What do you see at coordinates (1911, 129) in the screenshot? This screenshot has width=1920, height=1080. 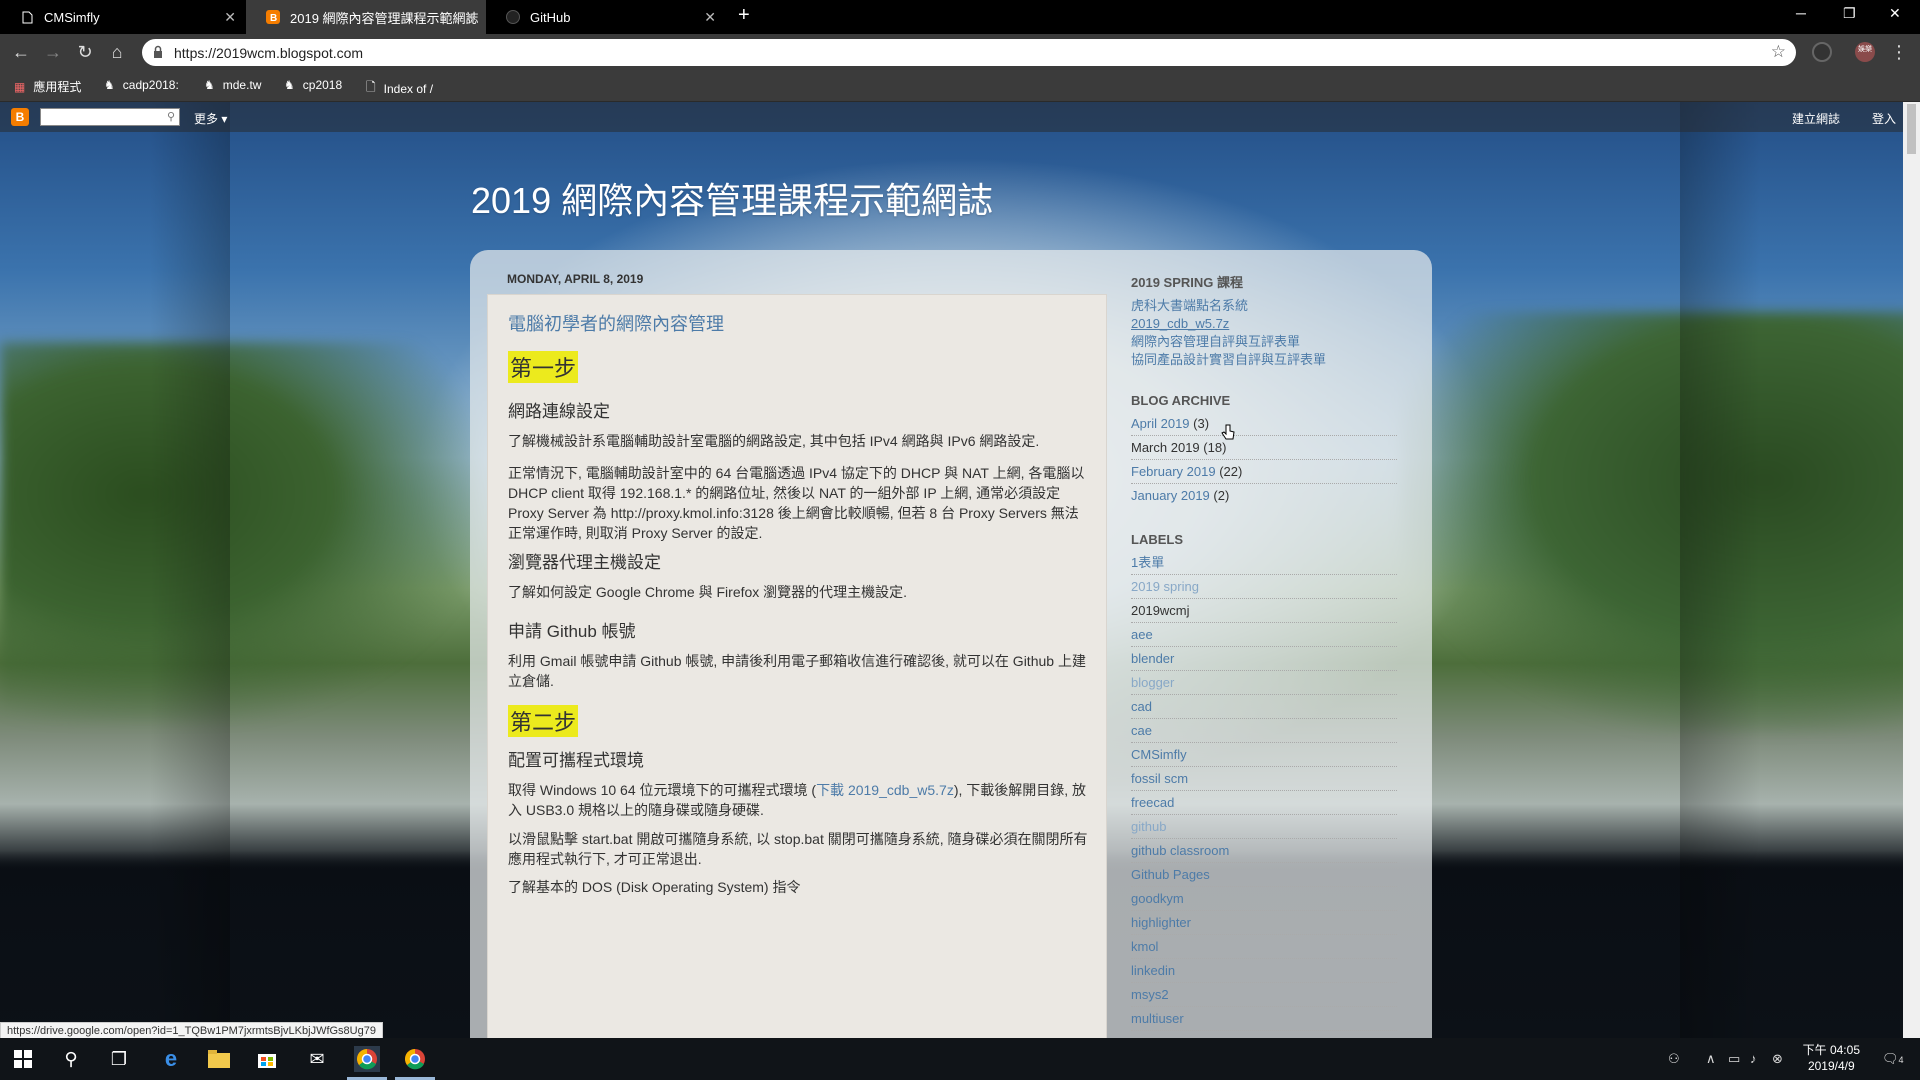 I see `scrollbar-thumb` at bounding box center [1911, 129].